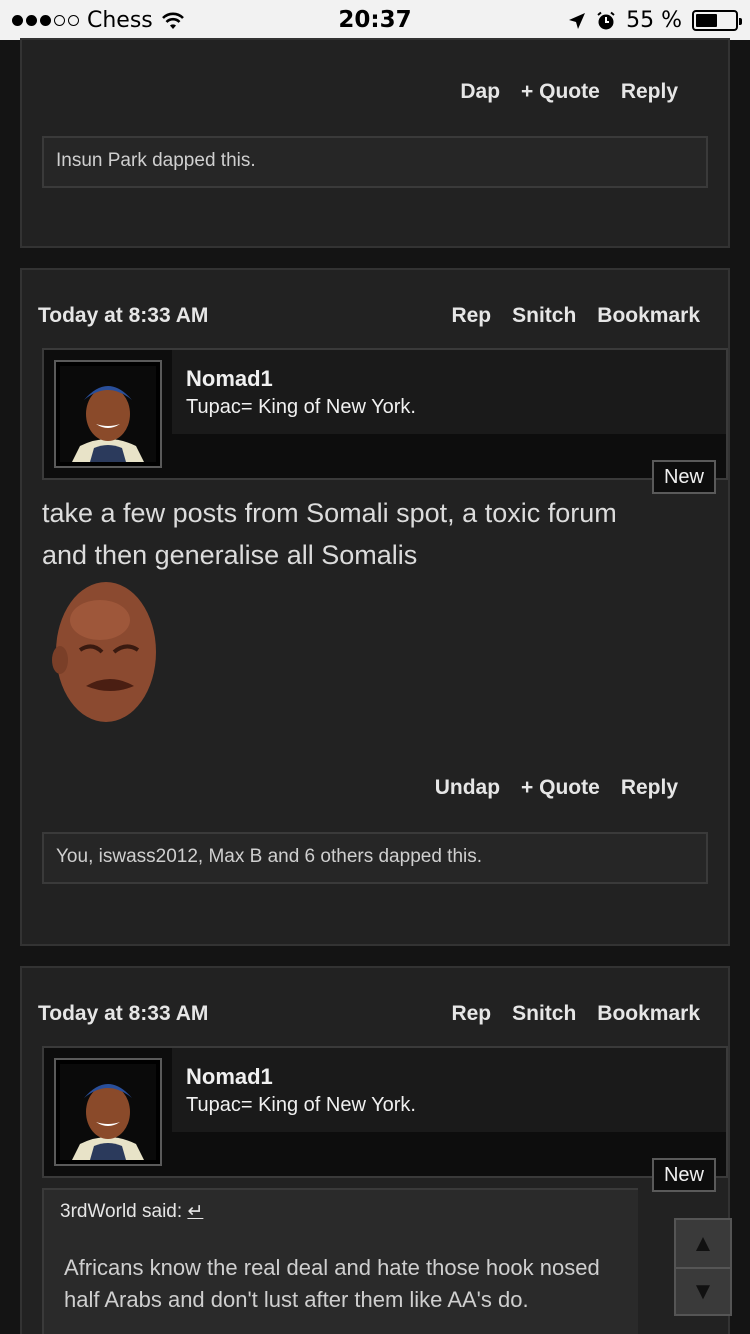 The width and height of the screenshot is (750, 1334). What do you see at coordinates (717, 20) in the screenshot?
I see `battery-icon` at bounding box center [717, 20].